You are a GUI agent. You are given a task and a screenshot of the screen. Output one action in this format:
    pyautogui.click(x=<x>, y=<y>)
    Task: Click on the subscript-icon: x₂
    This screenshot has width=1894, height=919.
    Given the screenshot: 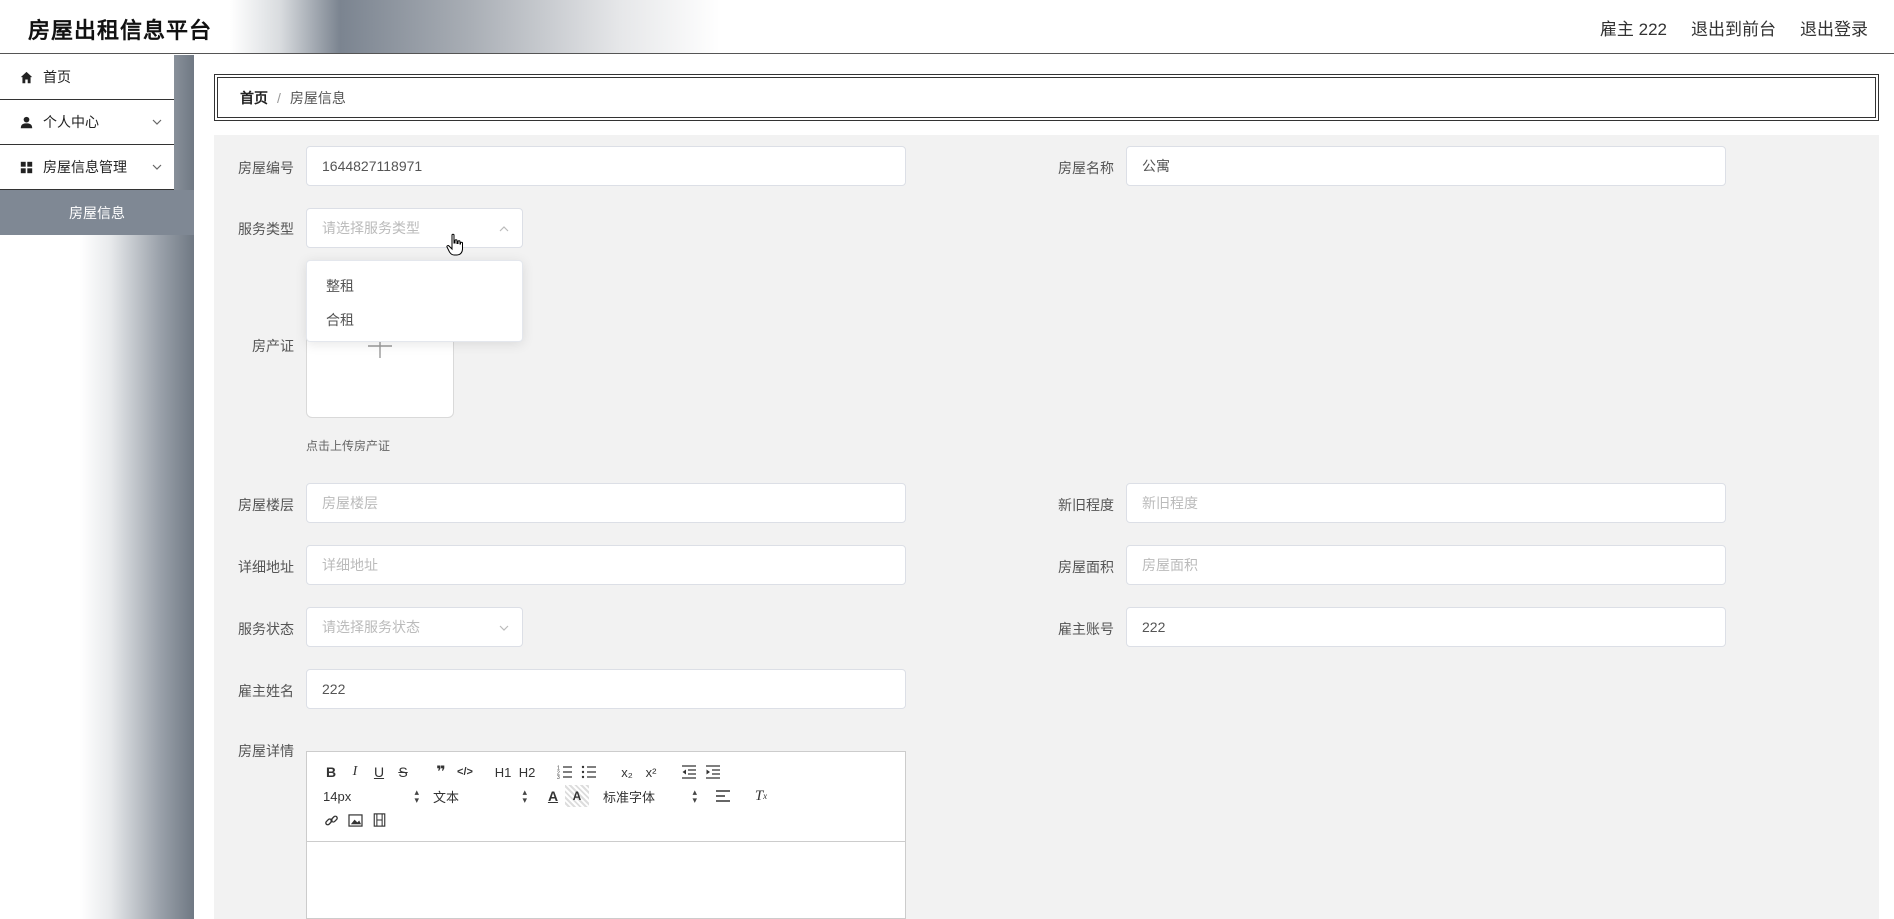 What is the action you would take?
    pyautogui.click(x=627, y=772)
    